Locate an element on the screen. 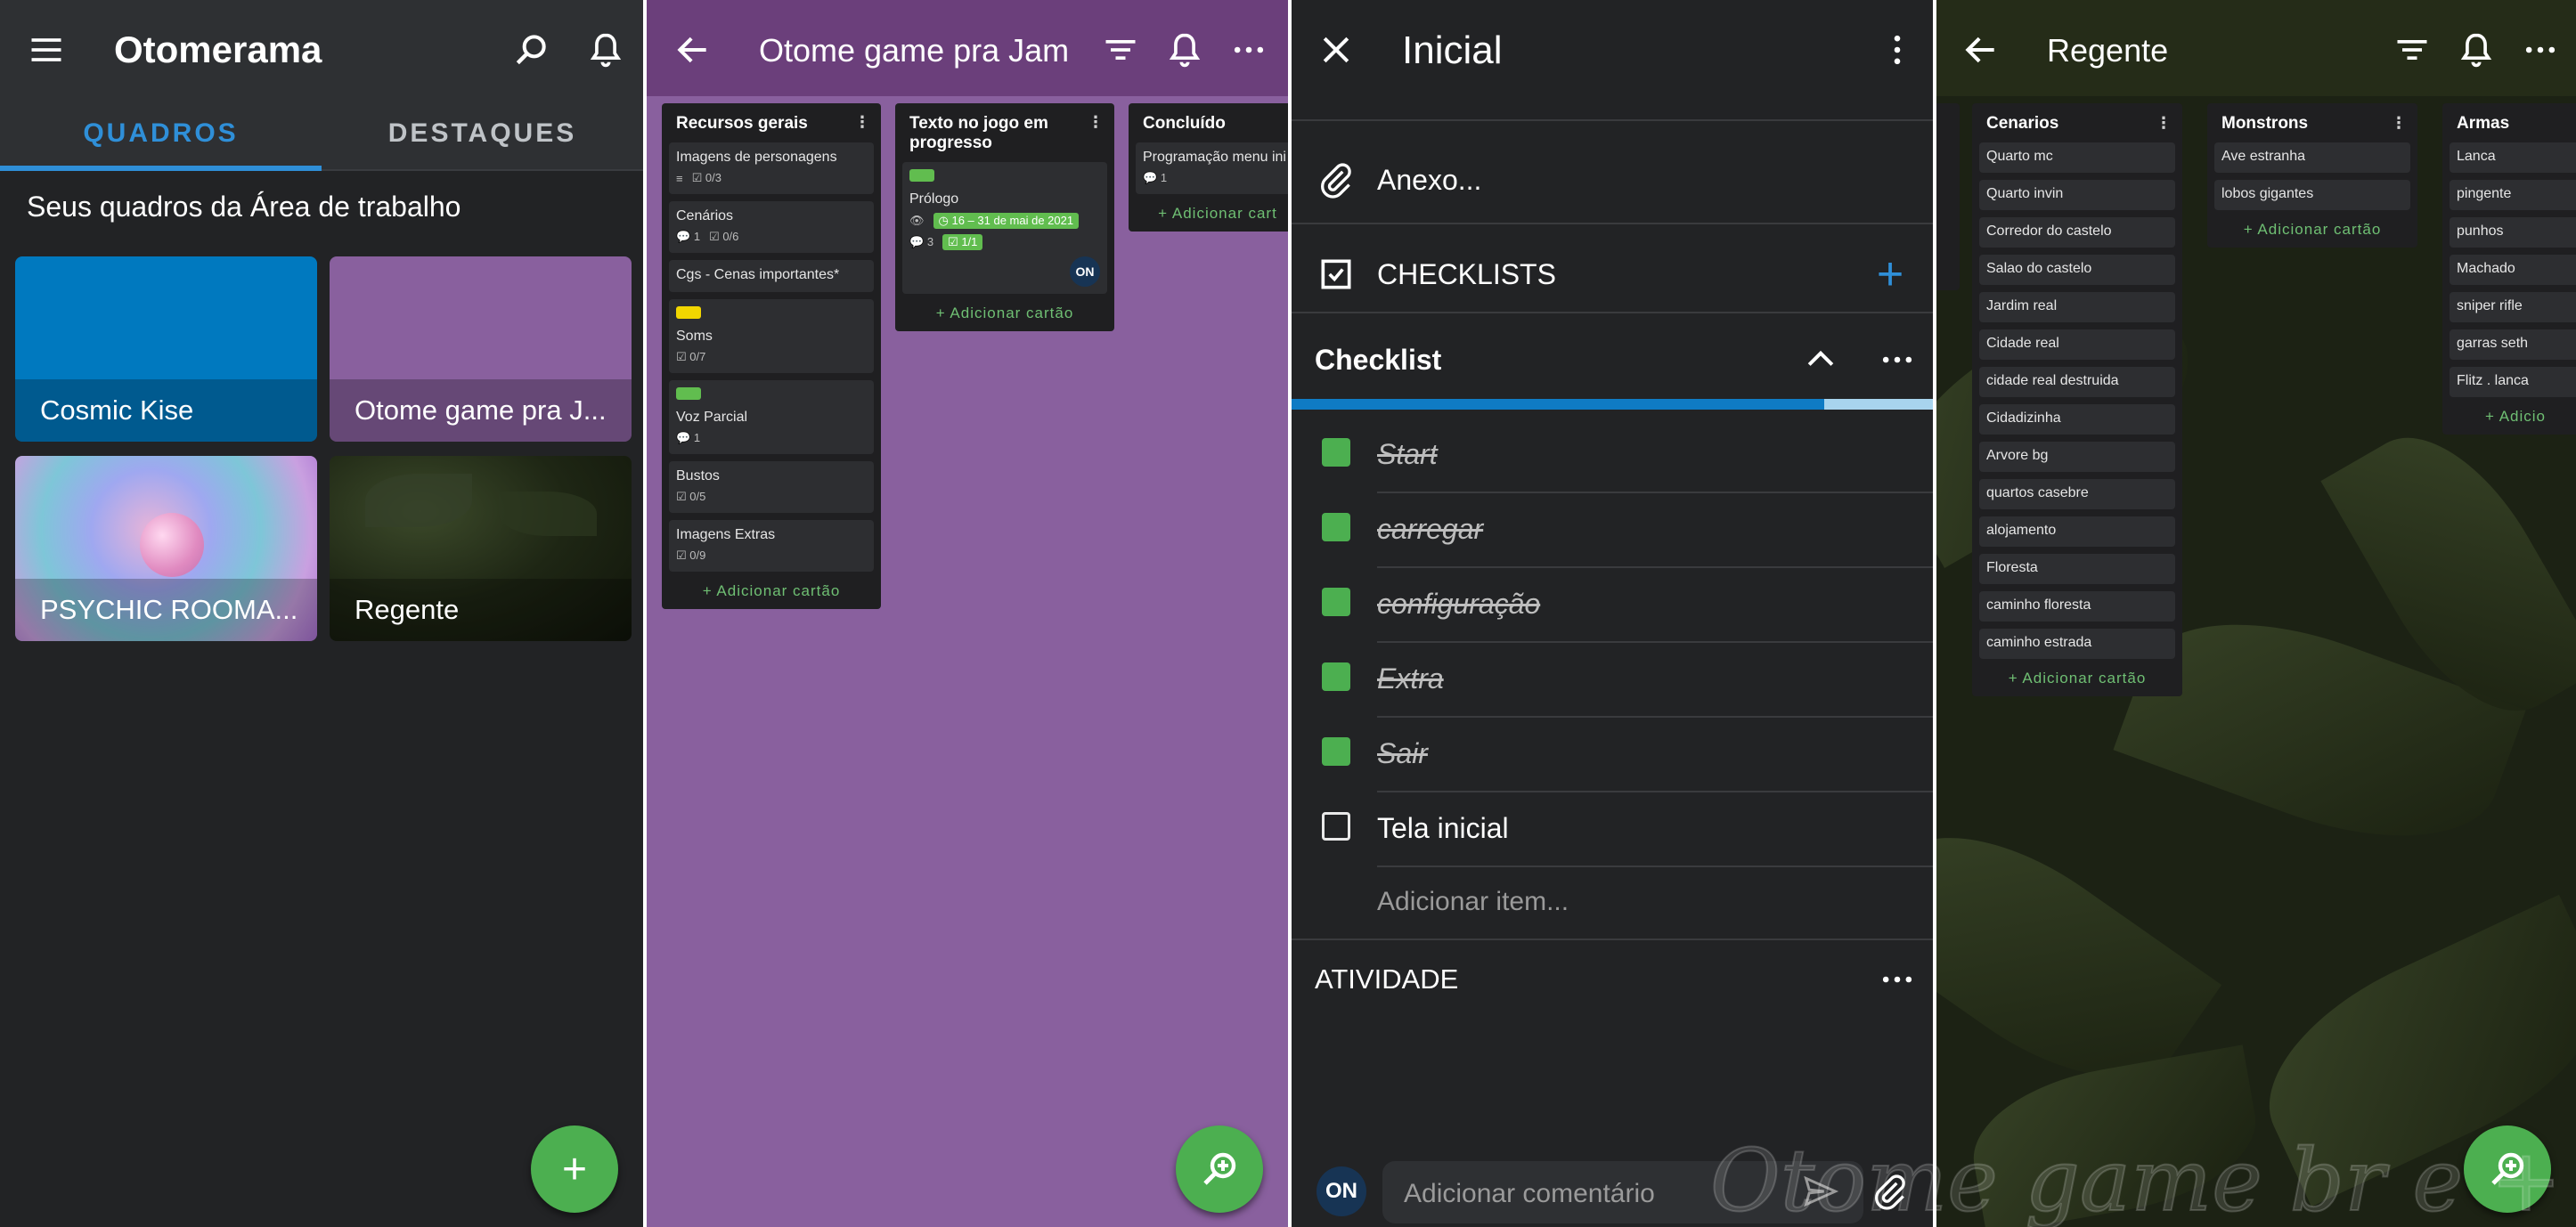 The width and height of the screenshot is (2576, 1227). checklist-item: Start is located at coordinates (1612, 455).